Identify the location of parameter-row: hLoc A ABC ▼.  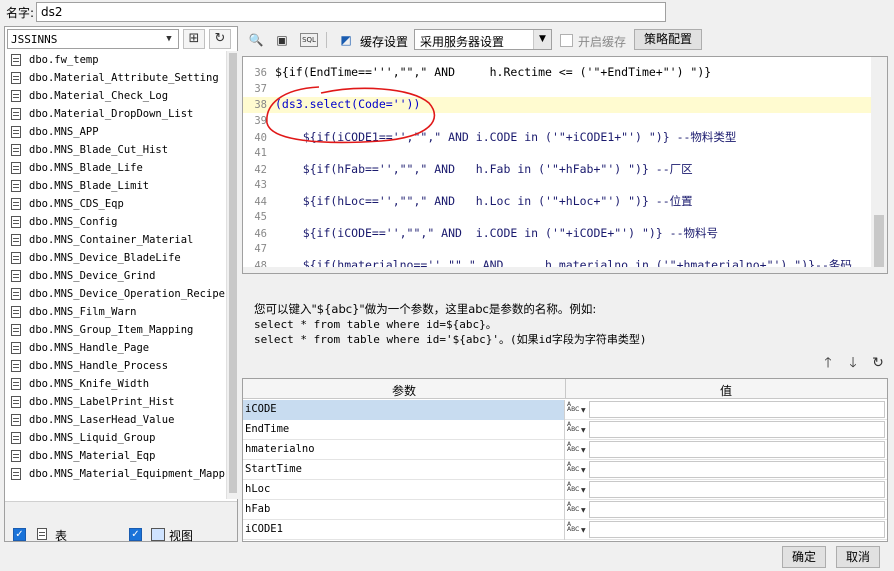
(565, 490).